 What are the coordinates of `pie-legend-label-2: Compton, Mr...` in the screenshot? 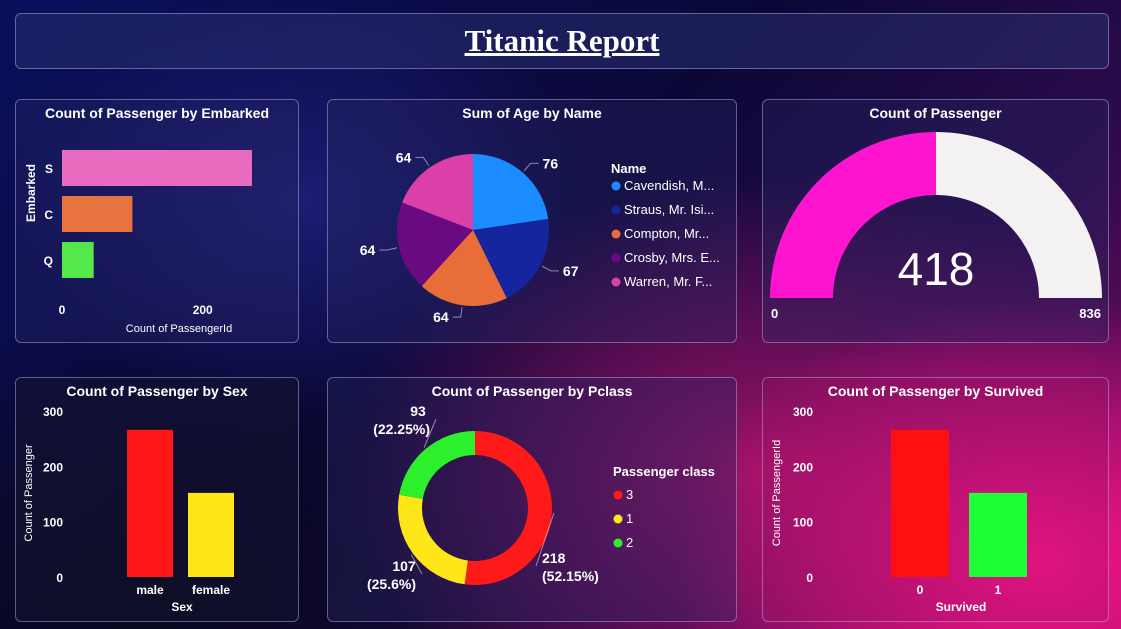 It's located at (666, 233).